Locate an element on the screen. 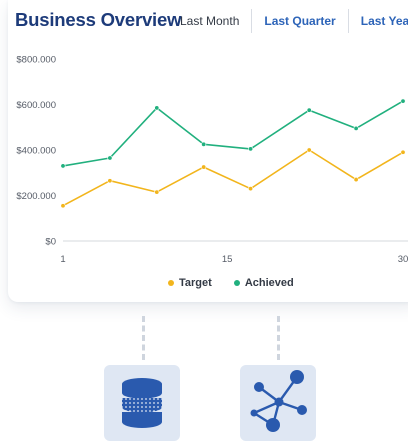  network-tile is located at coordinates (278, 403).